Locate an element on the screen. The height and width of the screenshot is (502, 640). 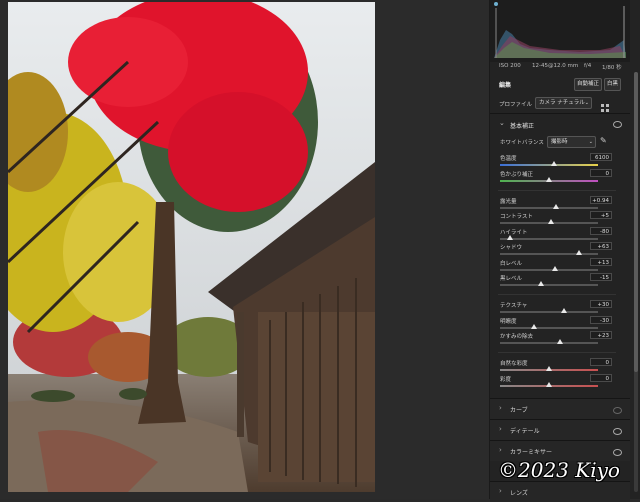
panel-scrollbar is located at coordinates (636, 282).